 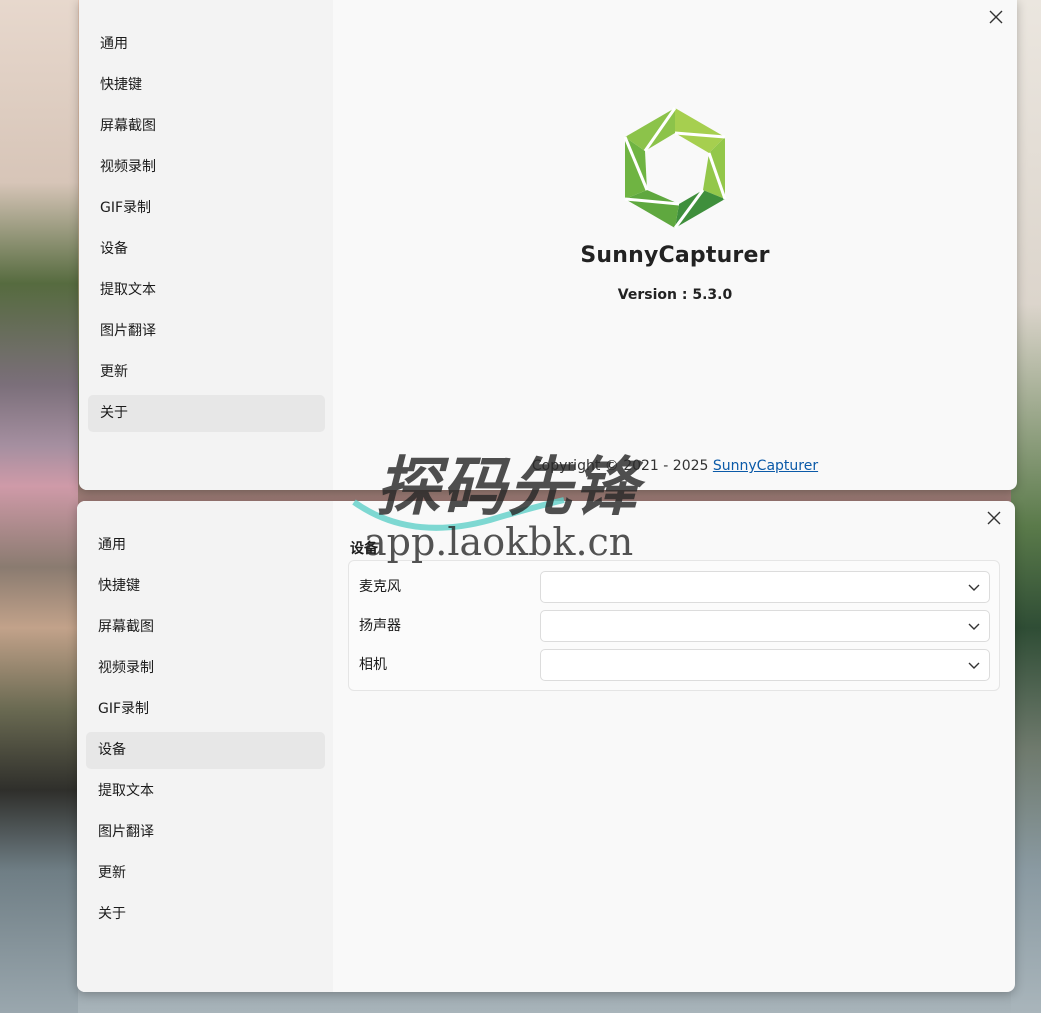 What do you see at coordinates (675, 295) in the screenshot?
I see `version-label: Version : 5.3.0` at bounding box center [675, 295].